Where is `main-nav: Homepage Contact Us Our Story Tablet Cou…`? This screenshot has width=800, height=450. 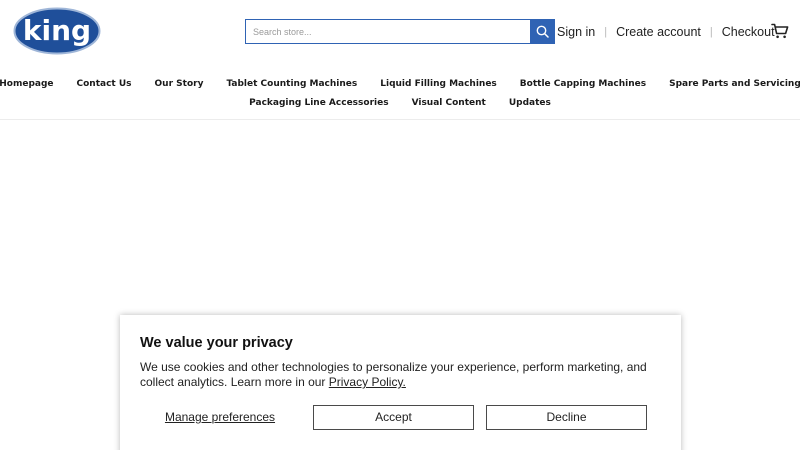 main-nav: Homepage Contact Us Our Story Tablet Cou… is located at coordinates (400, 93).